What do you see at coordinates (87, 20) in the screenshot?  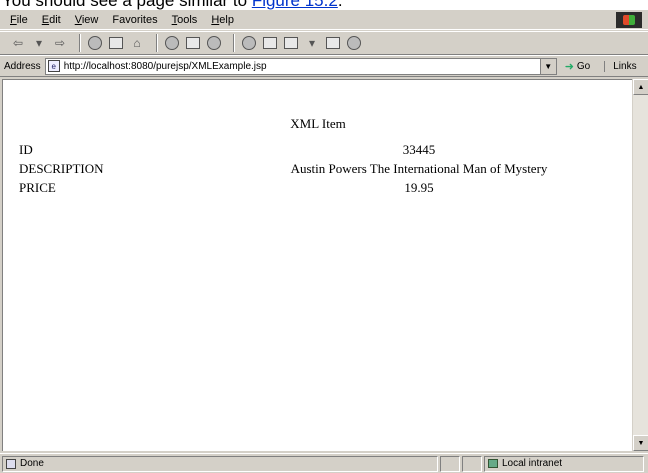 I see `menu-view: View` at bounding box center [87, 20].